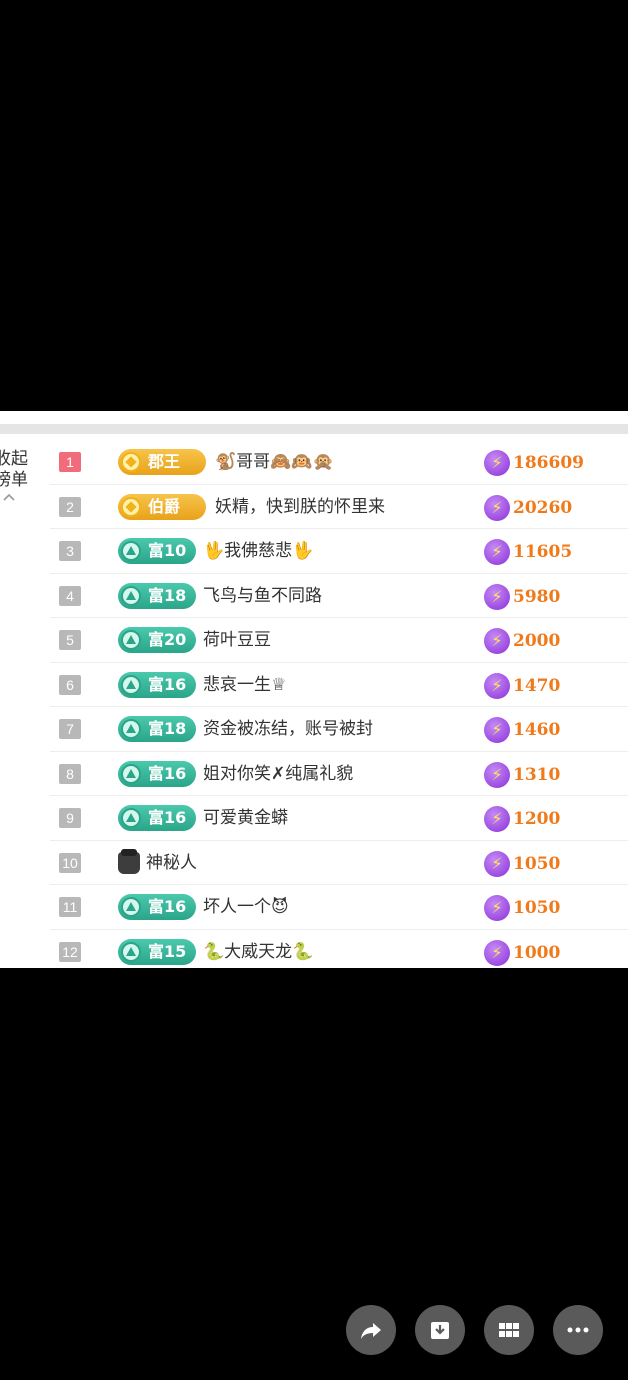  I want to click on rank-number: 1, so click(70, 462).